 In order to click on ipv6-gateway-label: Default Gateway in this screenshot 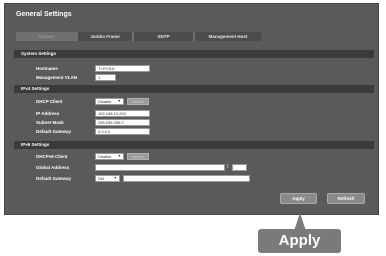, I will do `click(54, 178)`.